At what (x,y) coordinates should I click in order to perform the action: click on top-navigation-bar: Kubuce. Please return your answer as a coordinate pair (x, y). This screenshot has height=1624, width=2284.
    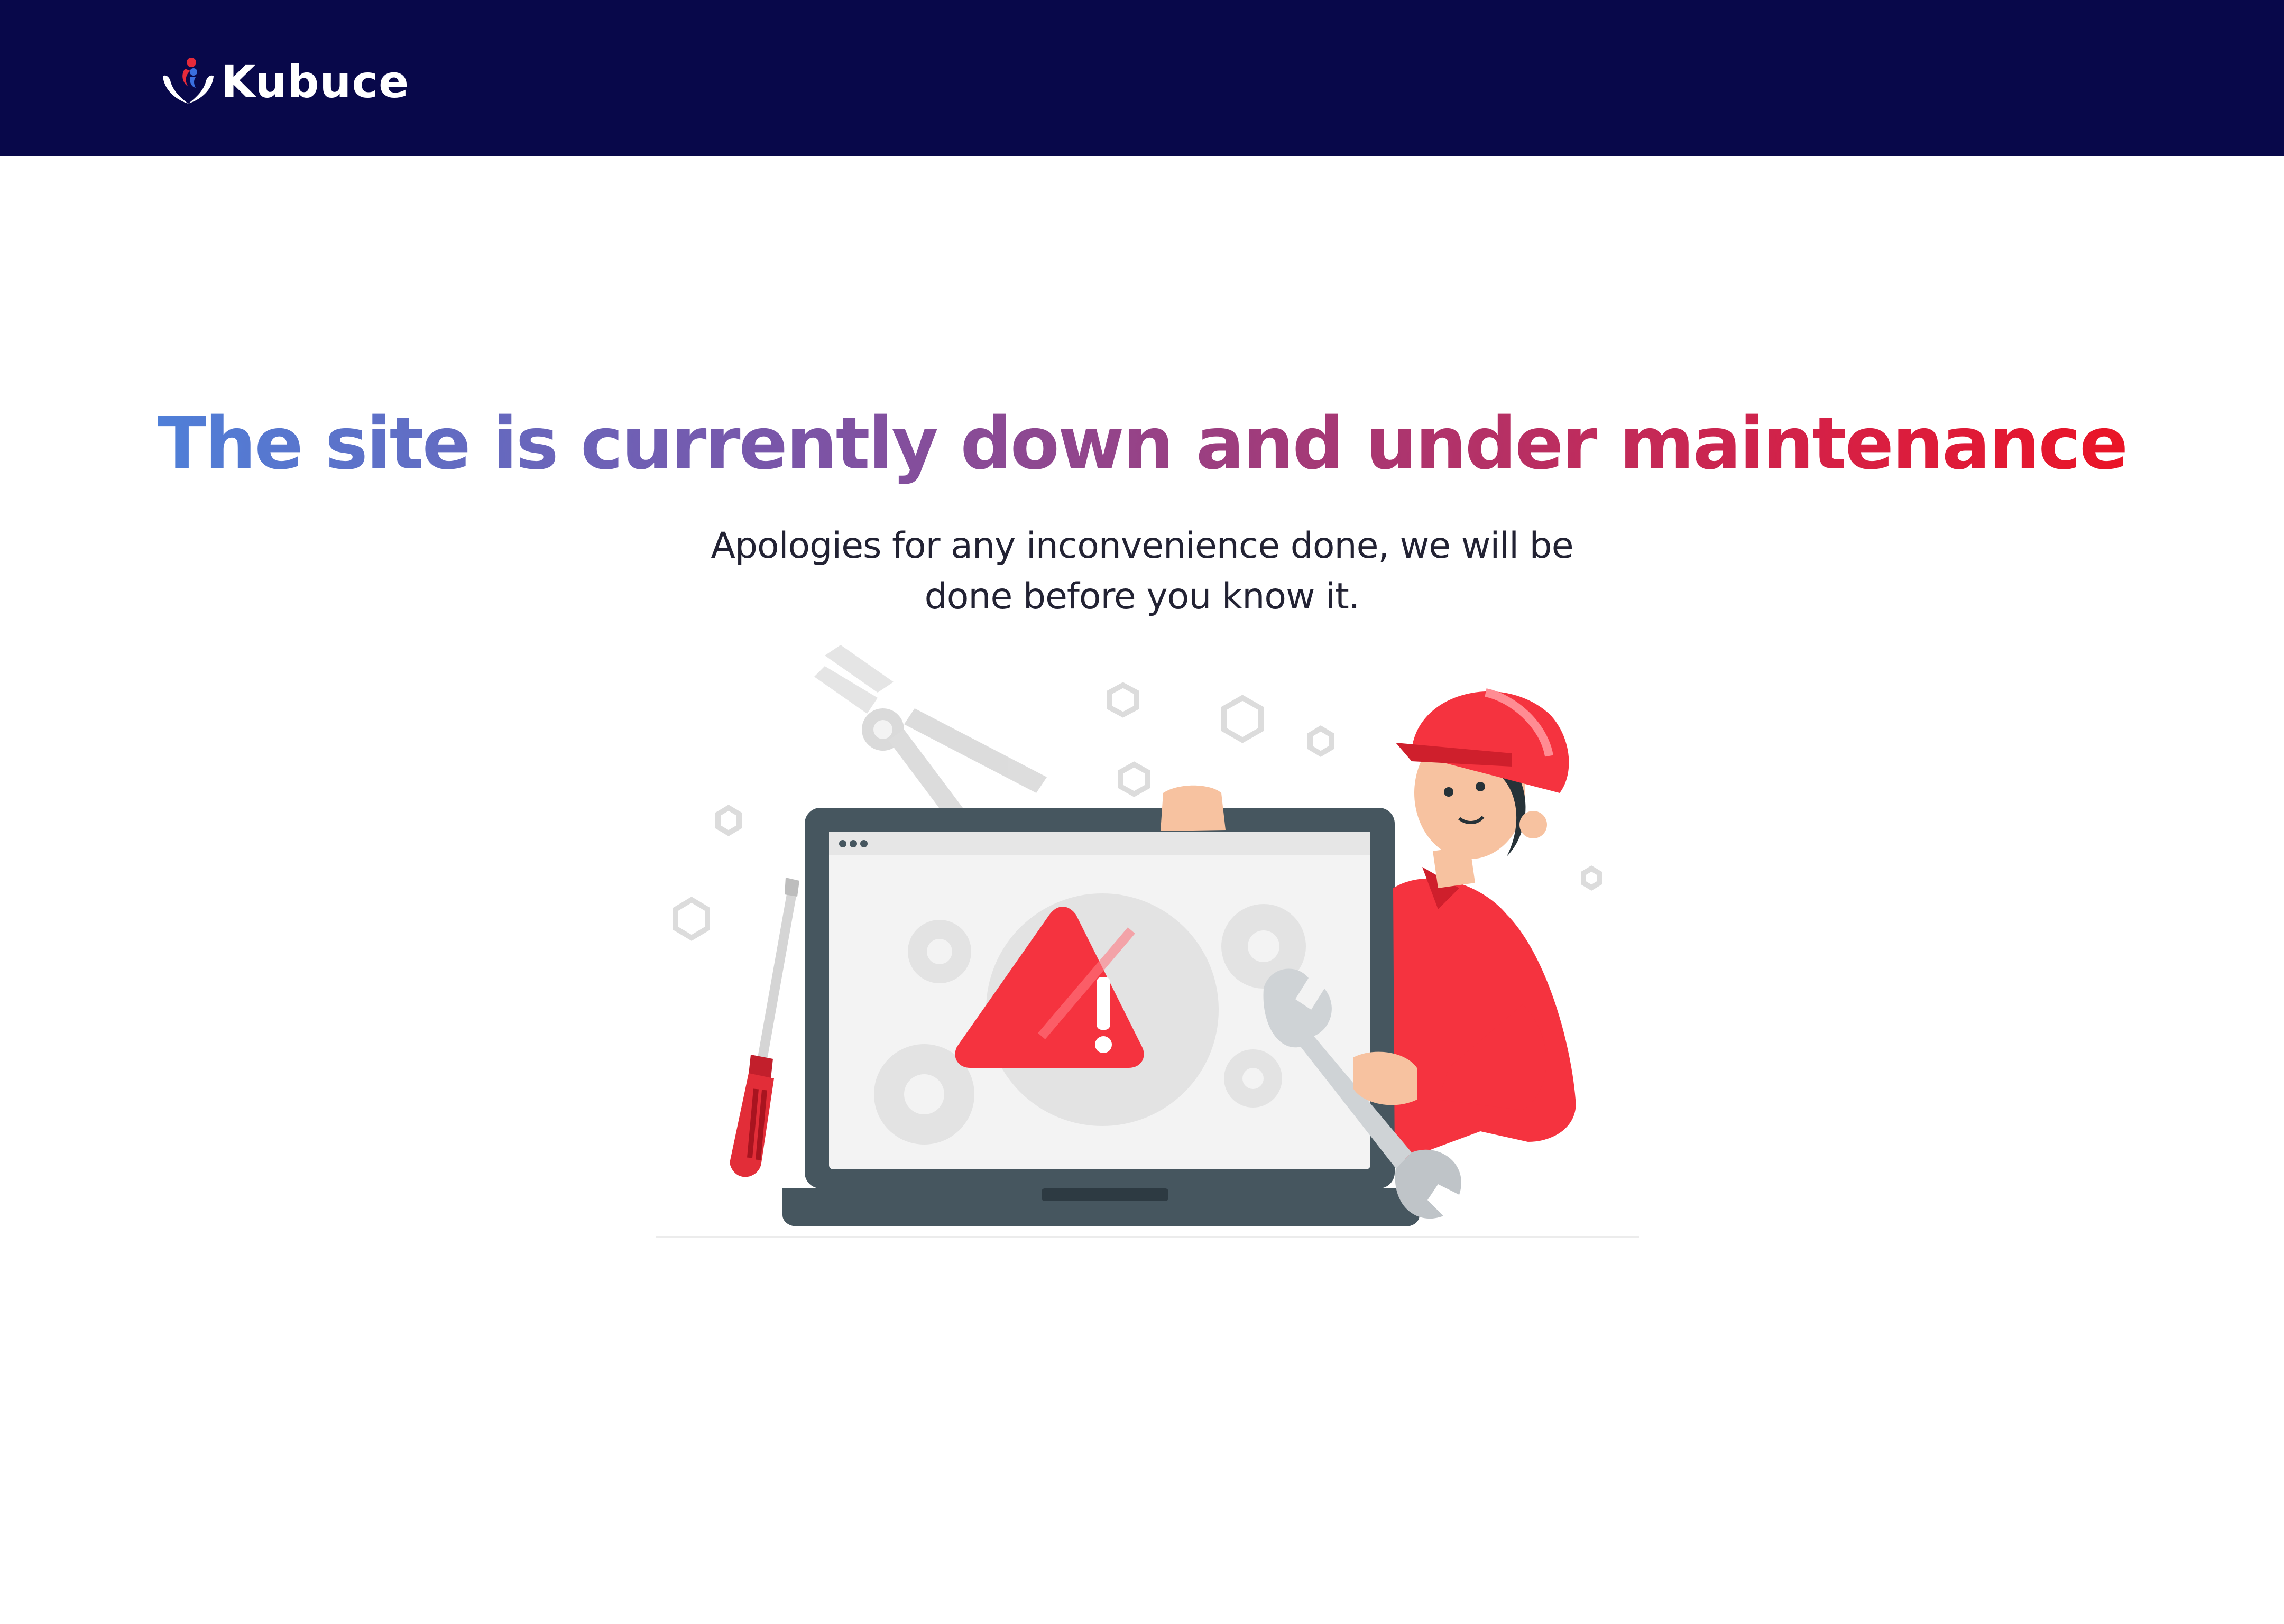
    Looking at the image, I should click on (1142, 78).